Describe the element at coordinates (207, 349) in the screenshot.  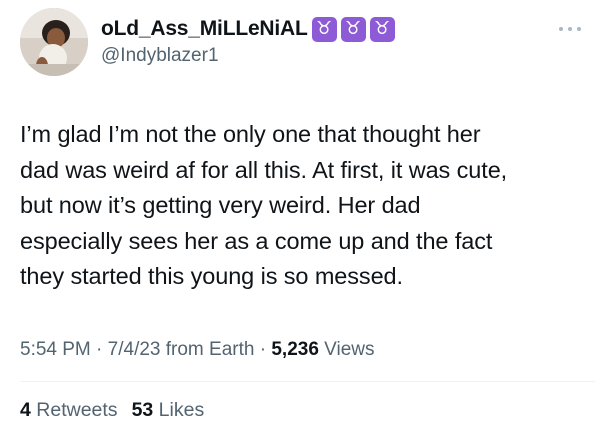
I see `tweet-source: from Earth` at that location.